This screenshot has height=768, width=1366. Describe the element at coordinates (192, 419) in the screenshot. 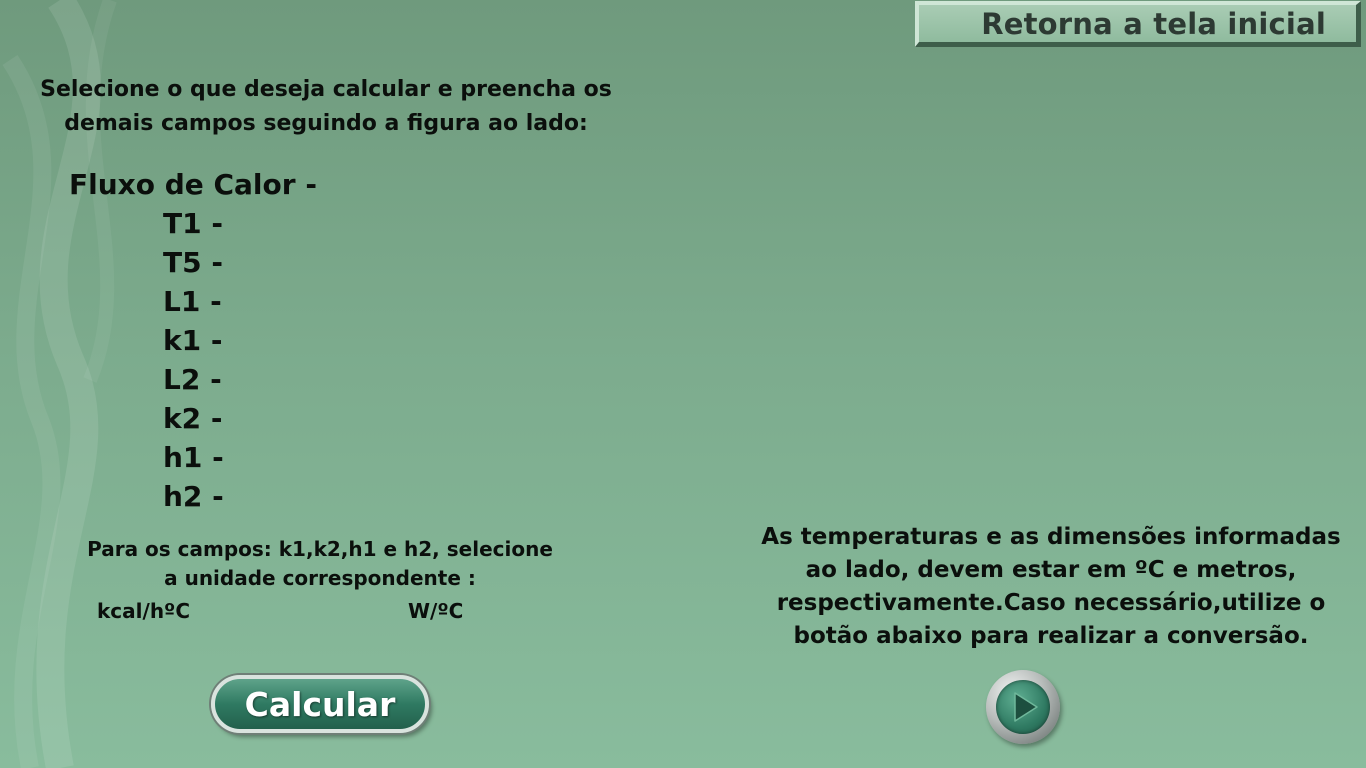

I see `field-k2: k2 -` at that location.